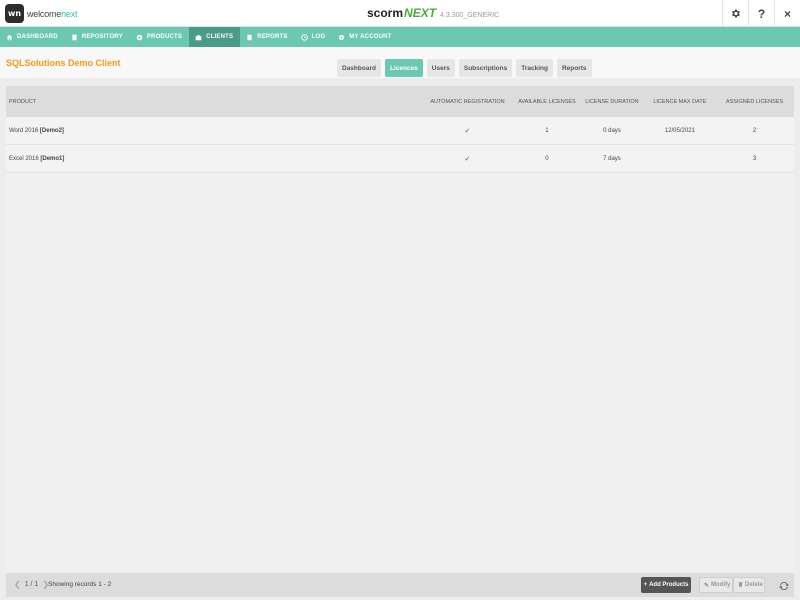 The width and height of the screenshot is (800, 600). Describe the element at coordinates (754, 130) in the screenshot. I see `cell-assigned-licenses: 2` at that location.